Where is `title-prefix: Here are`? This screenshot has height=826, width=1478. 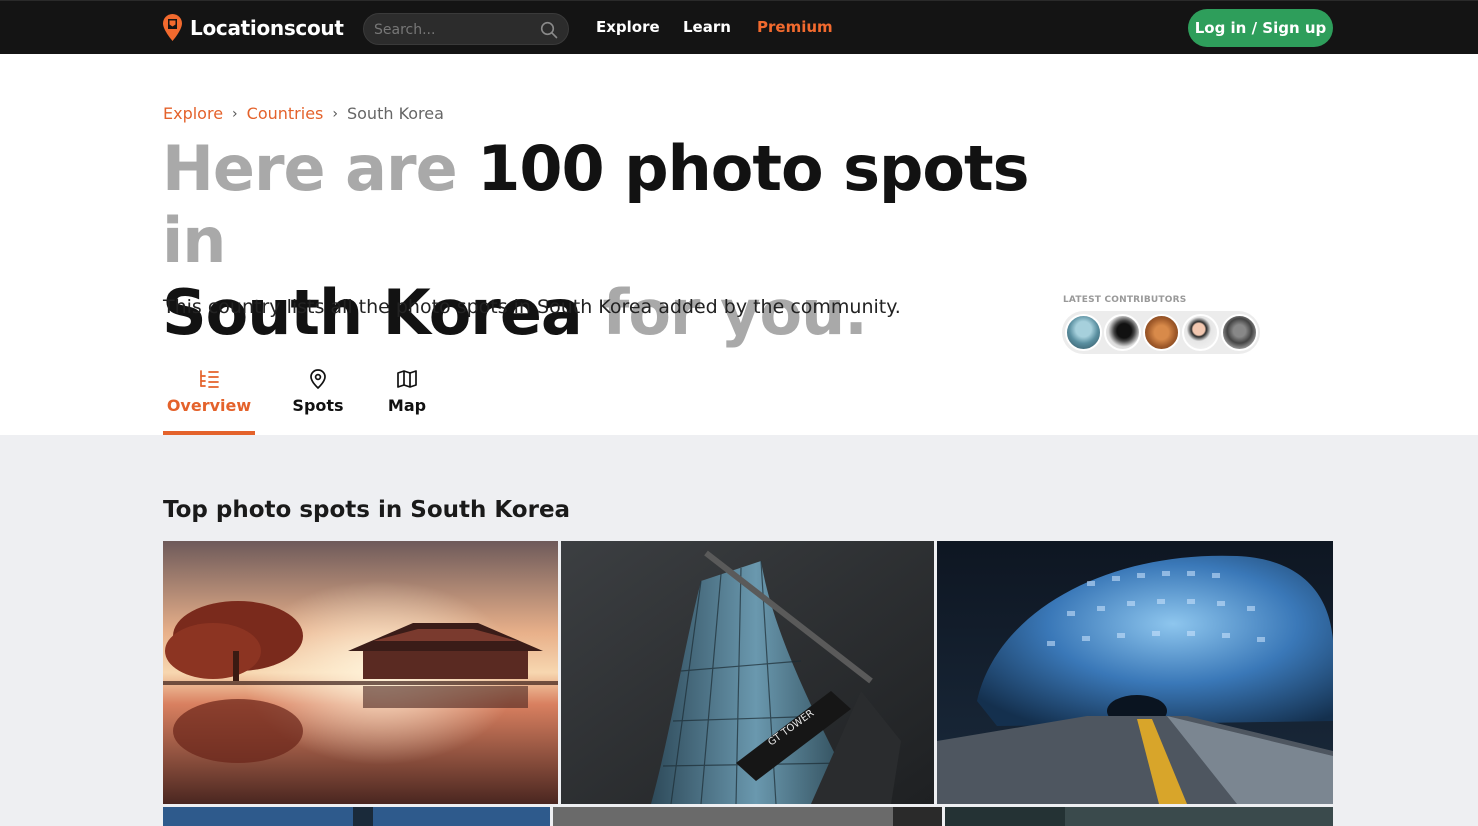
title-prefix: Here are is located at coordinates (320, 168).